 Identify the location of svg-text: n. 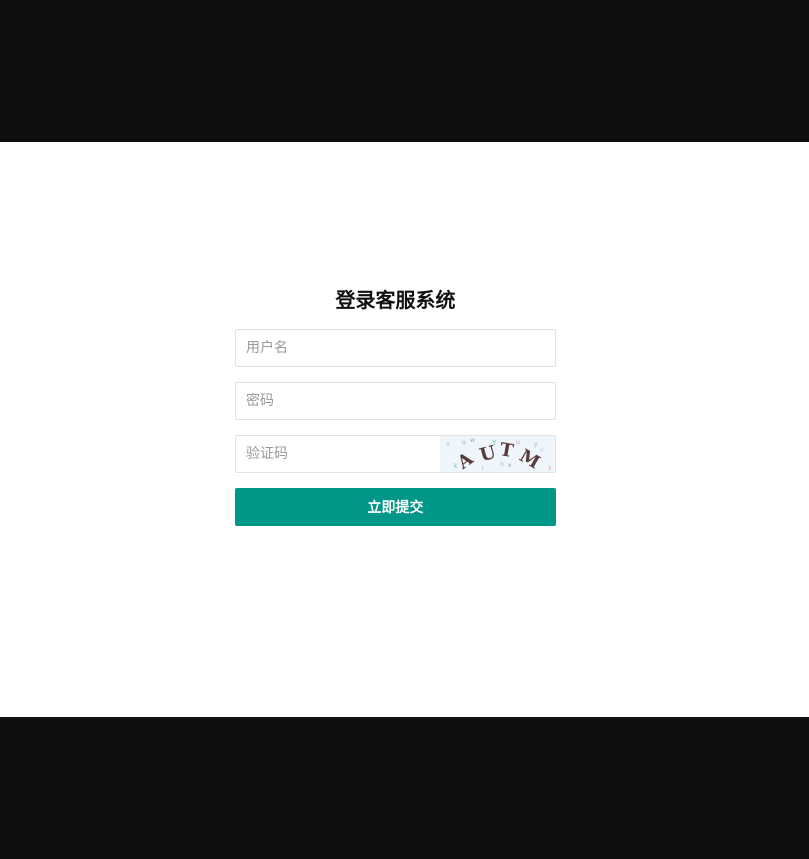
(502, 464).